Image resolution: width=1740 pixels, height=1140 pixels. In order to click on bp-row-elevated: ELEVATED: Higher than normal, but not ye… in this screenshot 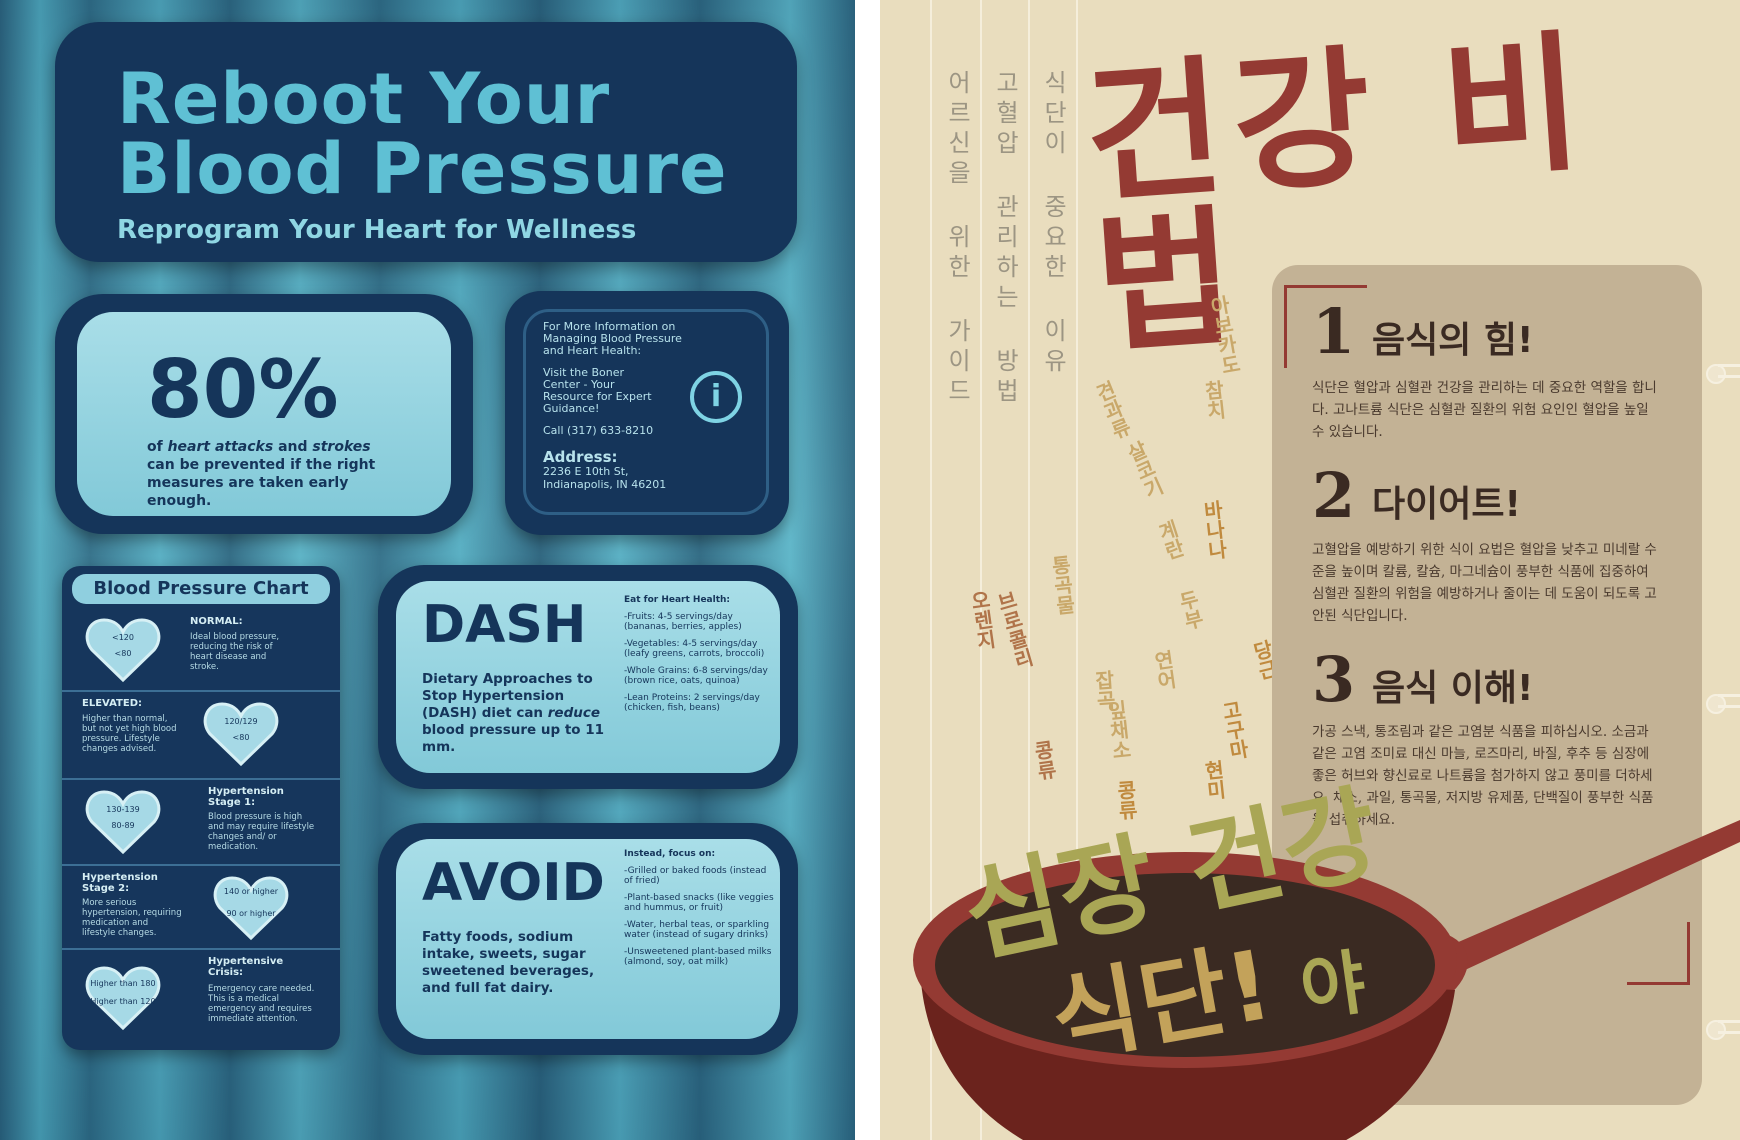, I will do `click(201, 736)`.